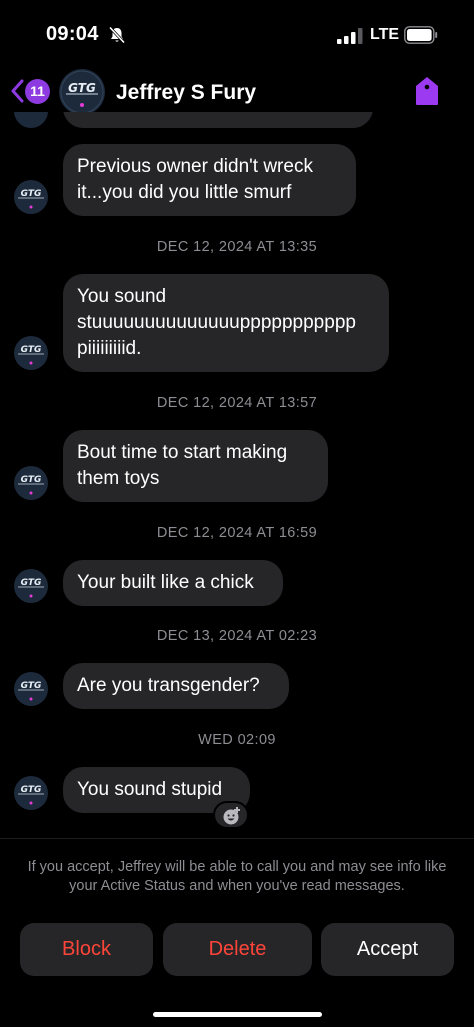 The image size is (474, 1027). I want to click on back-button: 11, so click(30, 91).